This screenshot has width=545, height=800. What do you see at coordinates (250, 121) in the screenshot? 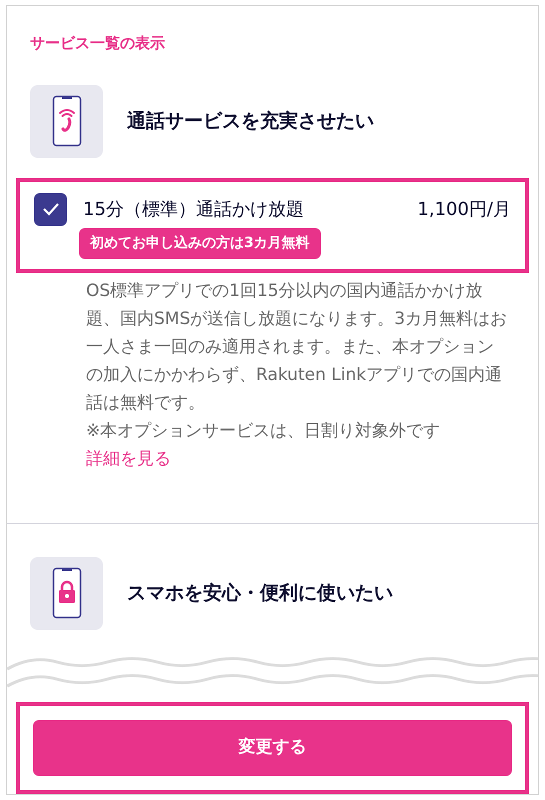
I see `category-title: 通話サービスを充実させたい` at bounding box center [250, 121].